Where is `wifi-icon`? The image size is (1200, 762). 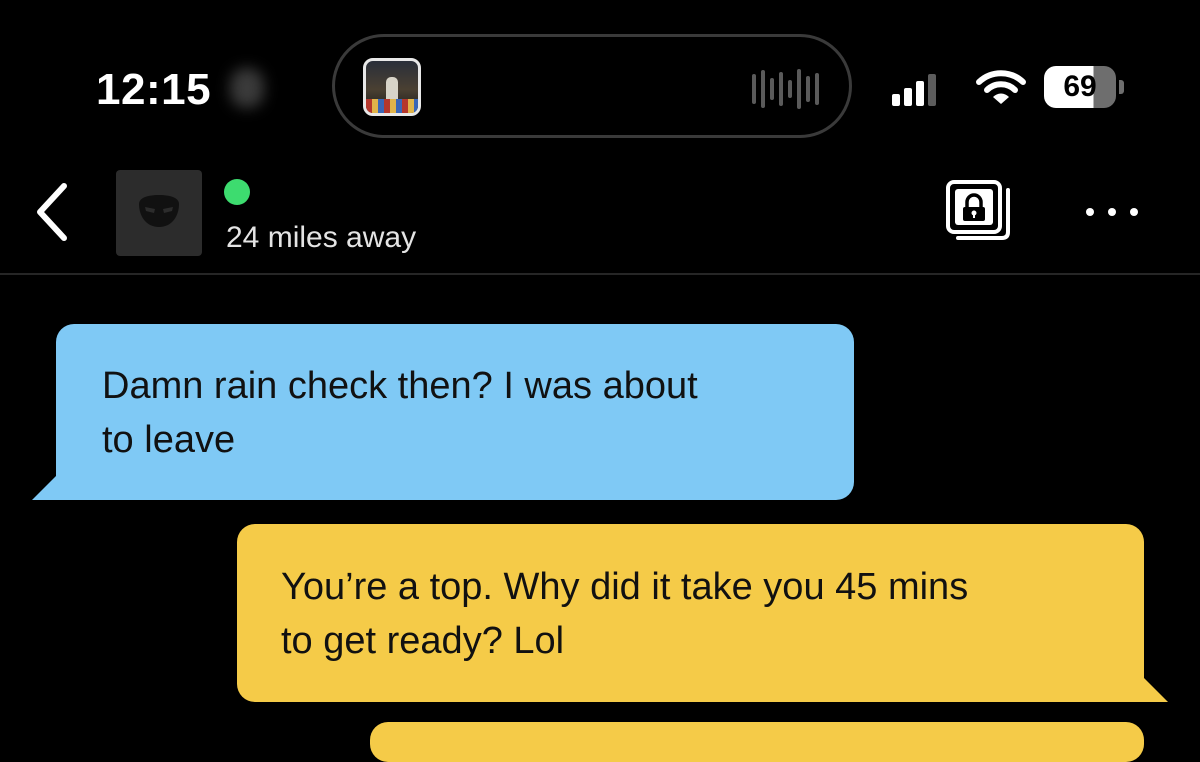
wifi-icon is located at coordinates (1001, 87).